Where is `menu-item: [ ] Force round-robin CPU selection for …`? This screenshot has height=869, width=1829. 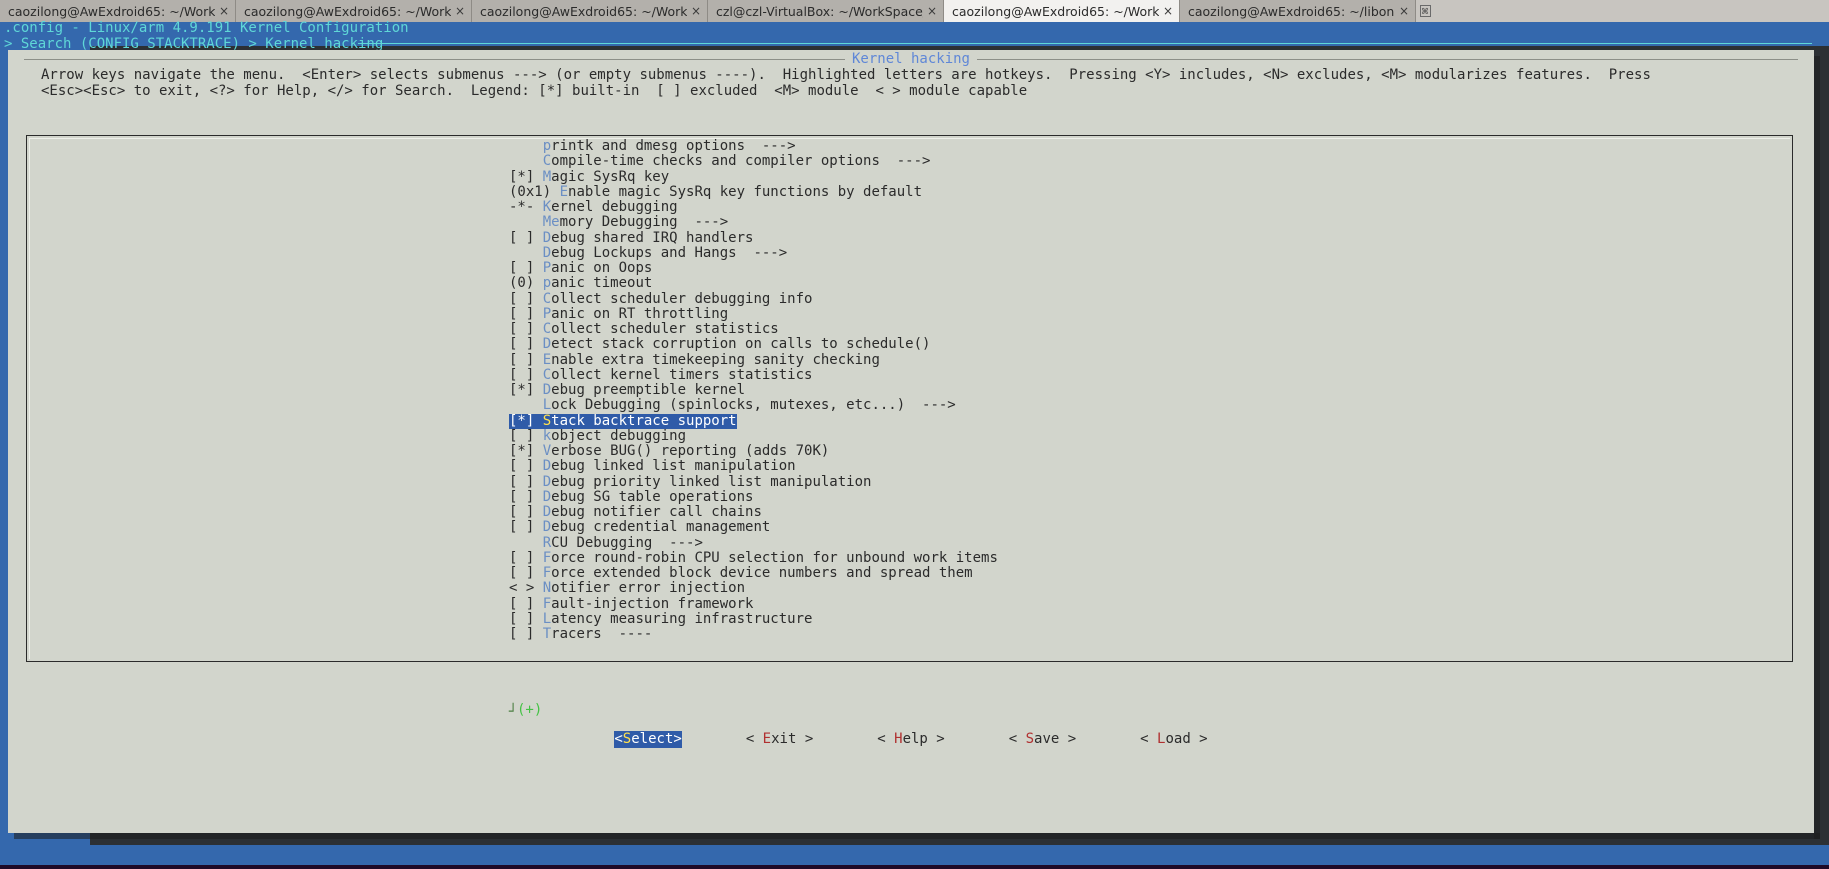 menu-item: [ ] Force round-robin CPU selection for … is located at coordinates (911, 557).